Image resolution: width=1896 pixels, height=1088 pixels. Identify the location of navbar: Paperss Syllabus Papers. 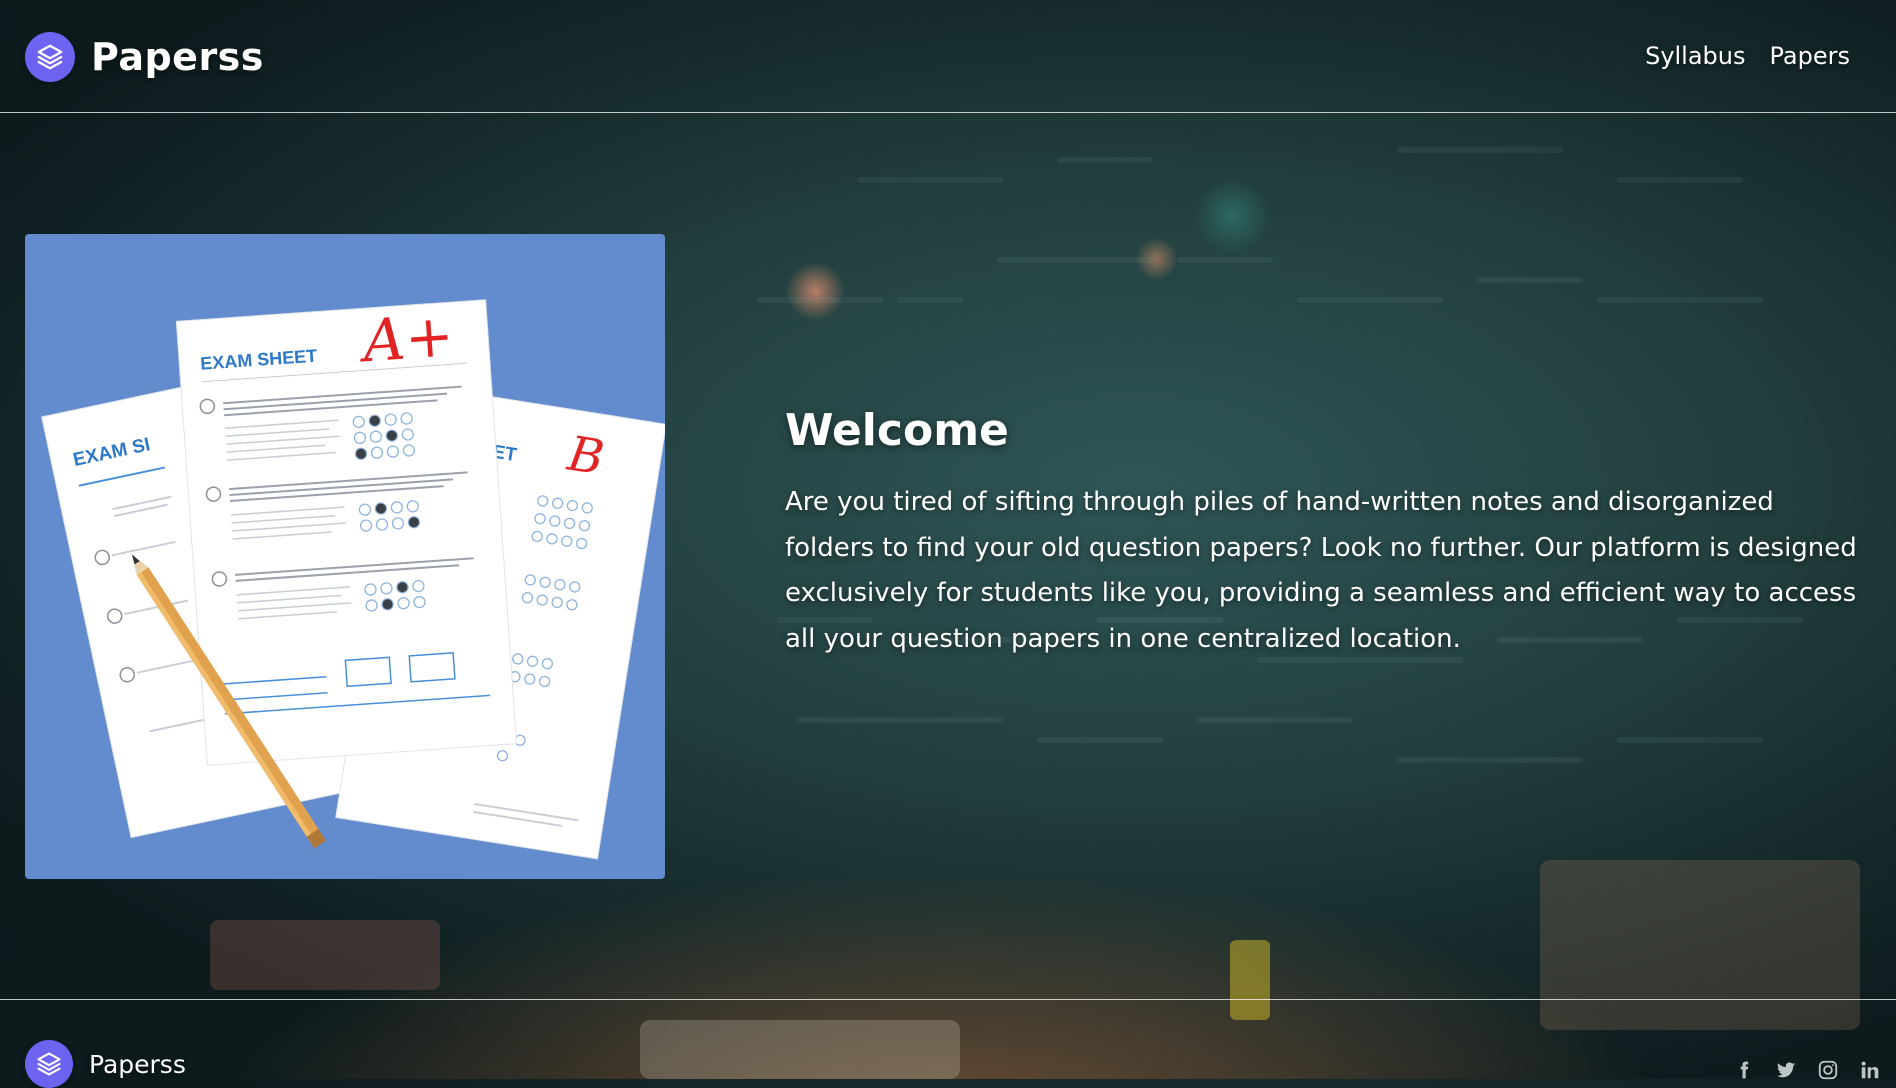
(948, 56).